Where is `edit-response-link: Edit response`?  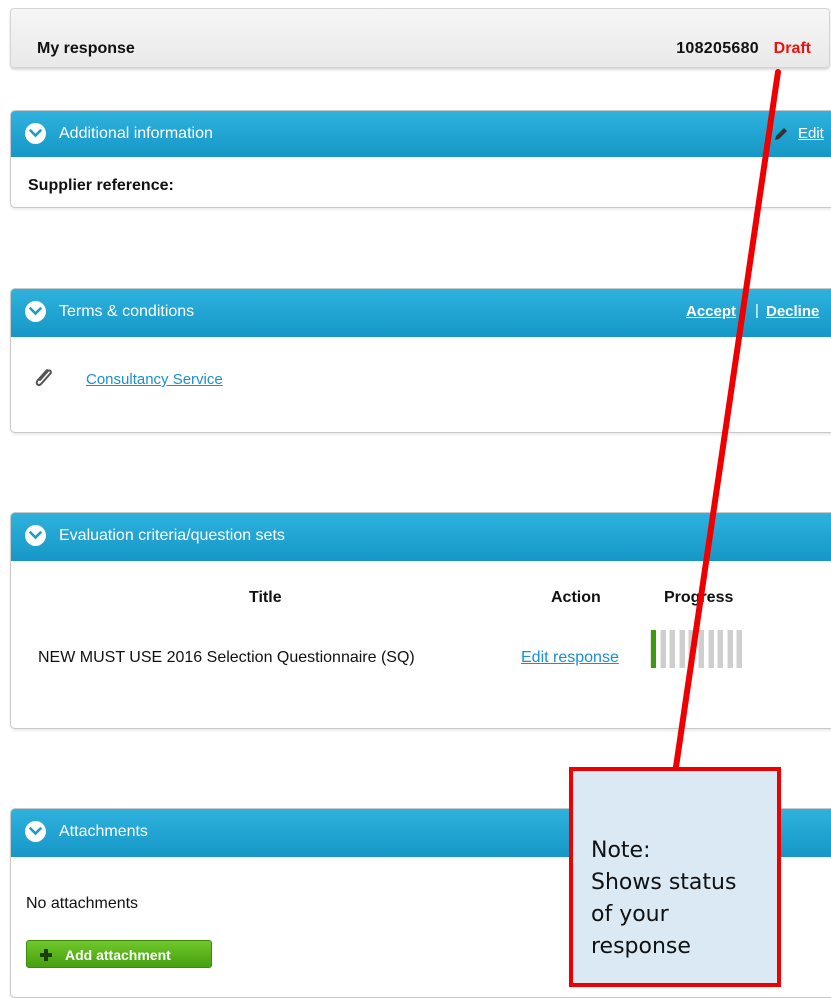
edit-response-link: Edit response is located at coordinates (570, 658).